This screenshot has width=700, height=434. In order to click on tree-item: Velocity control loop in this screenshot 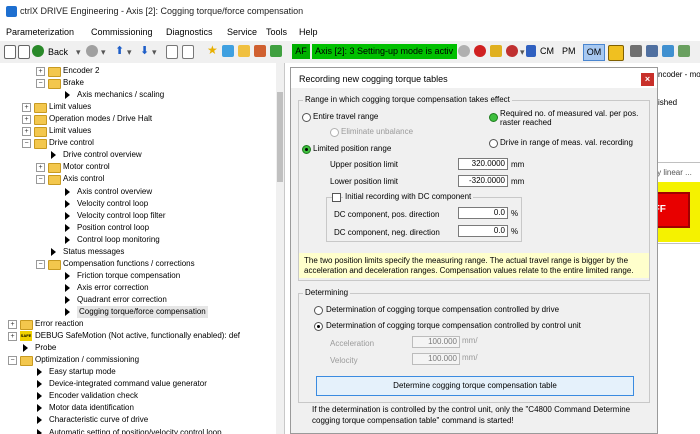, I will do `click(138, 204)`.